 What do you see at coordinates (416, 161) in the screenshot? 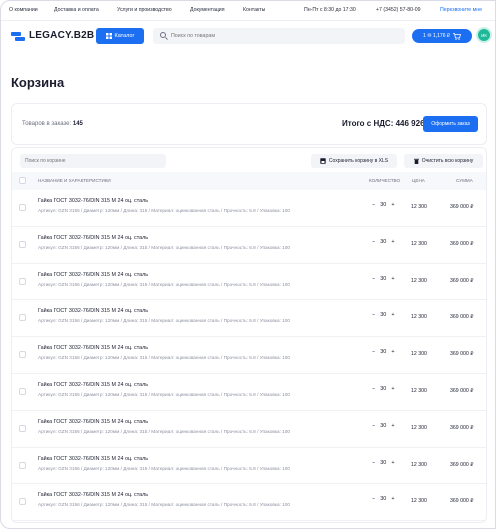
I see `trash-icon` at bounding box center [416, 161].